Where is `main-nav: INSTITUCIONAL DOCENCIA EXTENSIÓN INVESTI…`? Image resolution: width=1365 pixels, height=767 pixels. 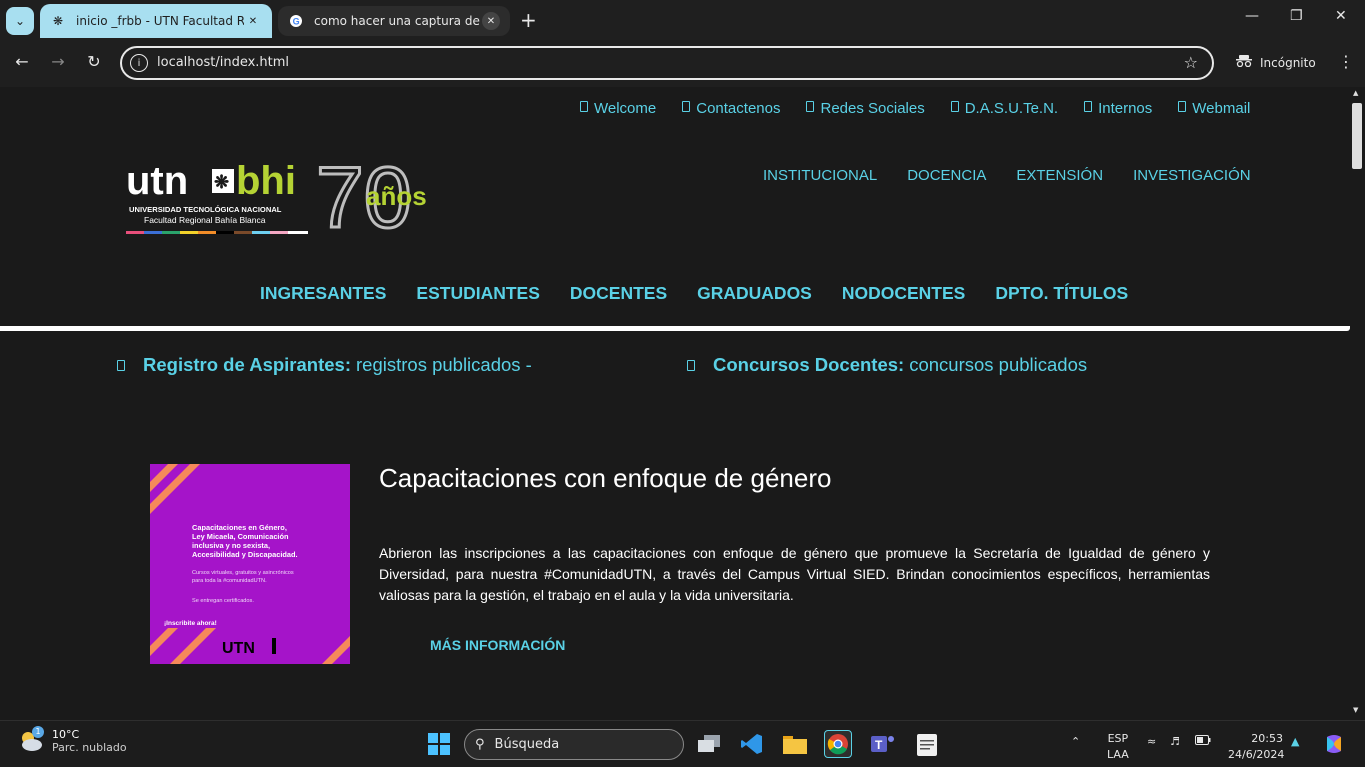 main-nav: INSTITUCIONAL DOCENCIA EXTENSIÓN INVESTI… is located at coordinates (1007, 175).